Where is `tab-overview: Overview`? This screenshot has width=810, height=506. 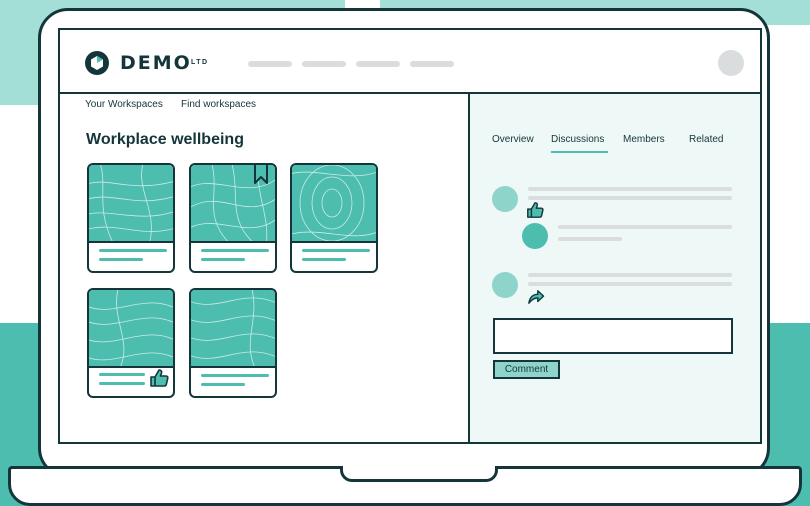
tab-overview: Overview is located at coordinates (513, 139).